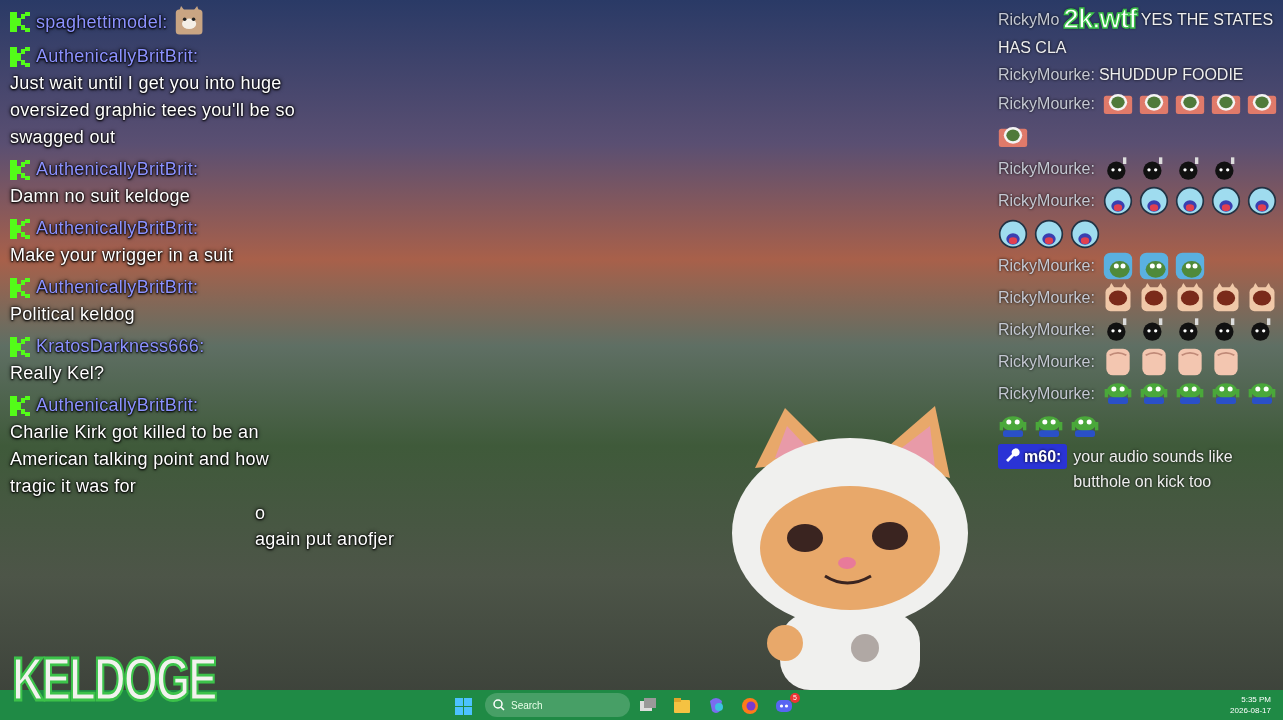 The height and width of the screenshot is (720, 1283). I want to click on chat-message-text: o, so click(261, 513).